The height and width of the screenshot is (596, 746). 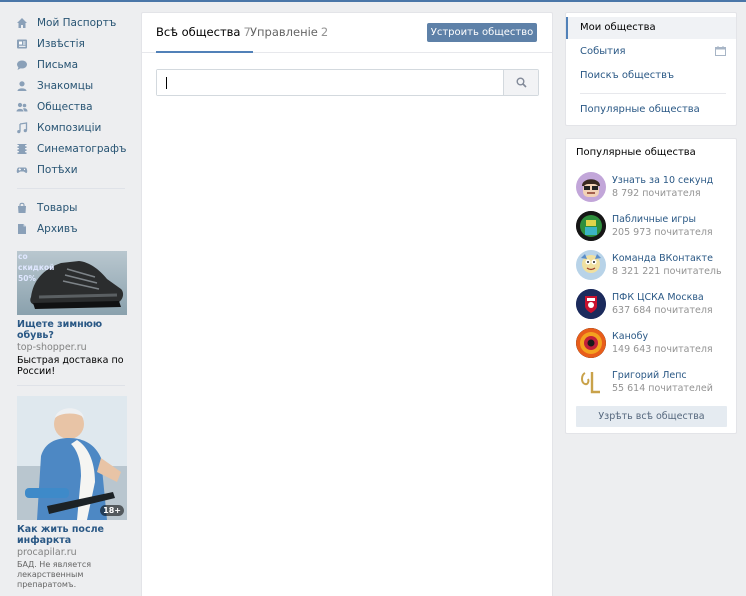 I want to click on search-button, so click(x=520, y=82).